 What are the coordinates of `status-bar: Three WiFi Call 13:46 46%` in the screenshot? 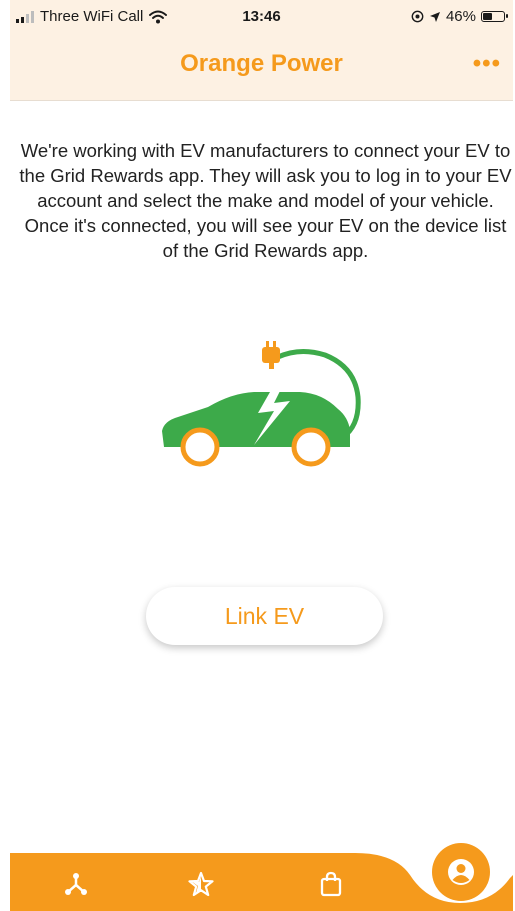 It's located at (261, 18).